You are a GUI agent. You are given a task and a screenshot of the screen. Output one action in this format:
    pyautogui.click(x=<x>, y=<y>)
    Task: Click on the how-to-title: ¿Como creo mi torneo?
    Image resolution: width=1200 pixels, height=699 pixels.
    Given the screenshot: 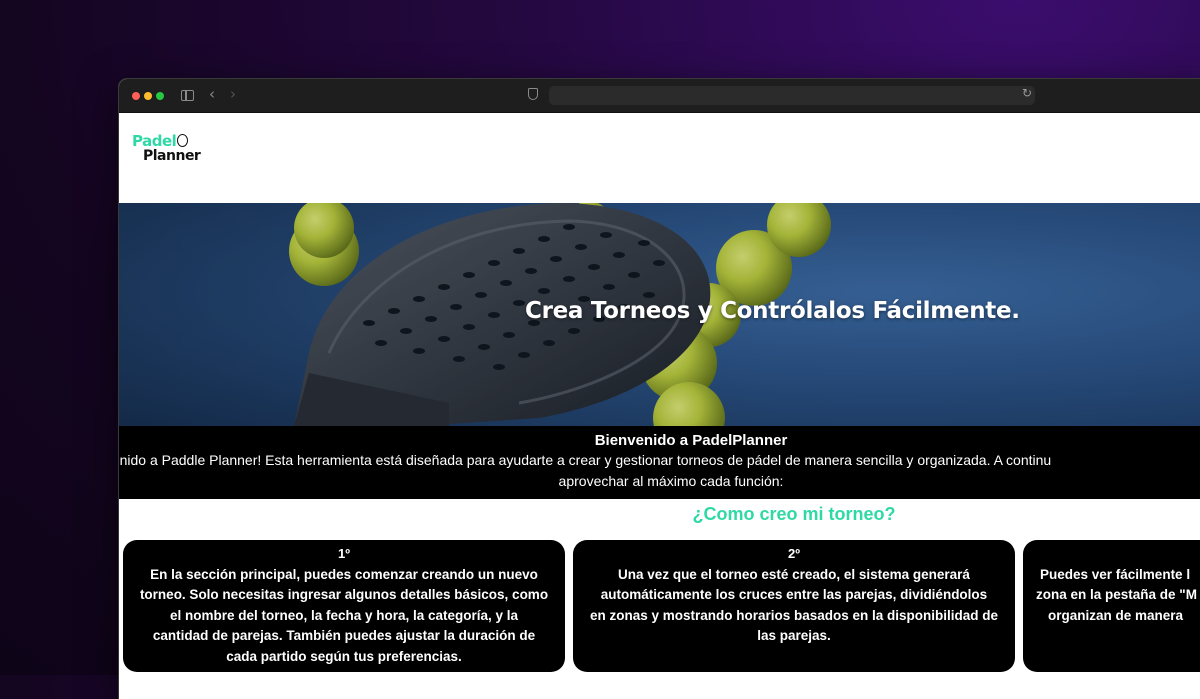 What is the action you would take?
    pyautogui.click(x=794, y=514)
    